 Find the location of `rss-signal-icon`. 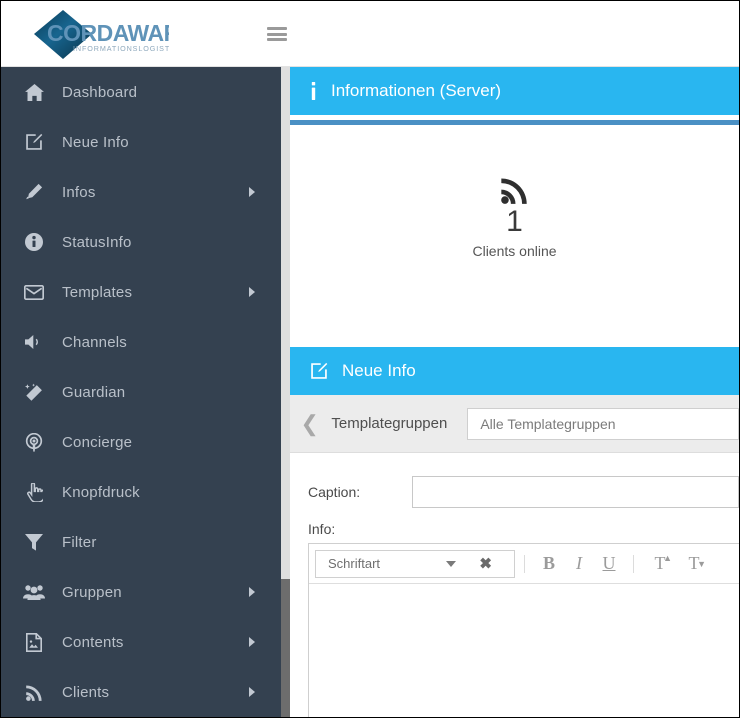

rss-signal-icon is located at coordinates (515, 190).